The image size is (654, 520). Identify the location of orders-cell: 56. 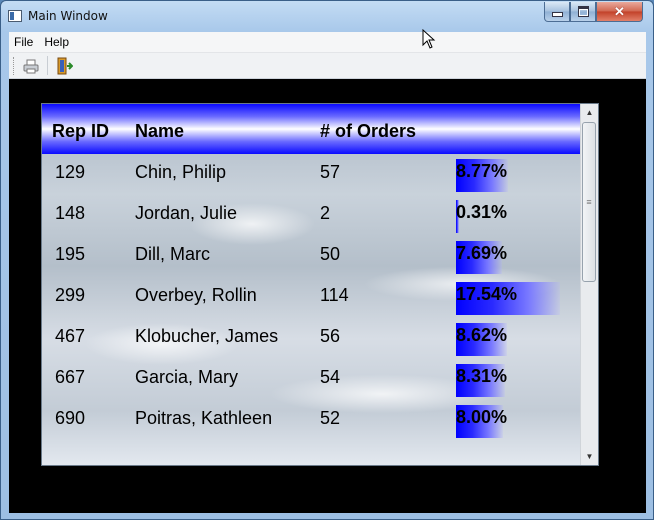
(330, 336).